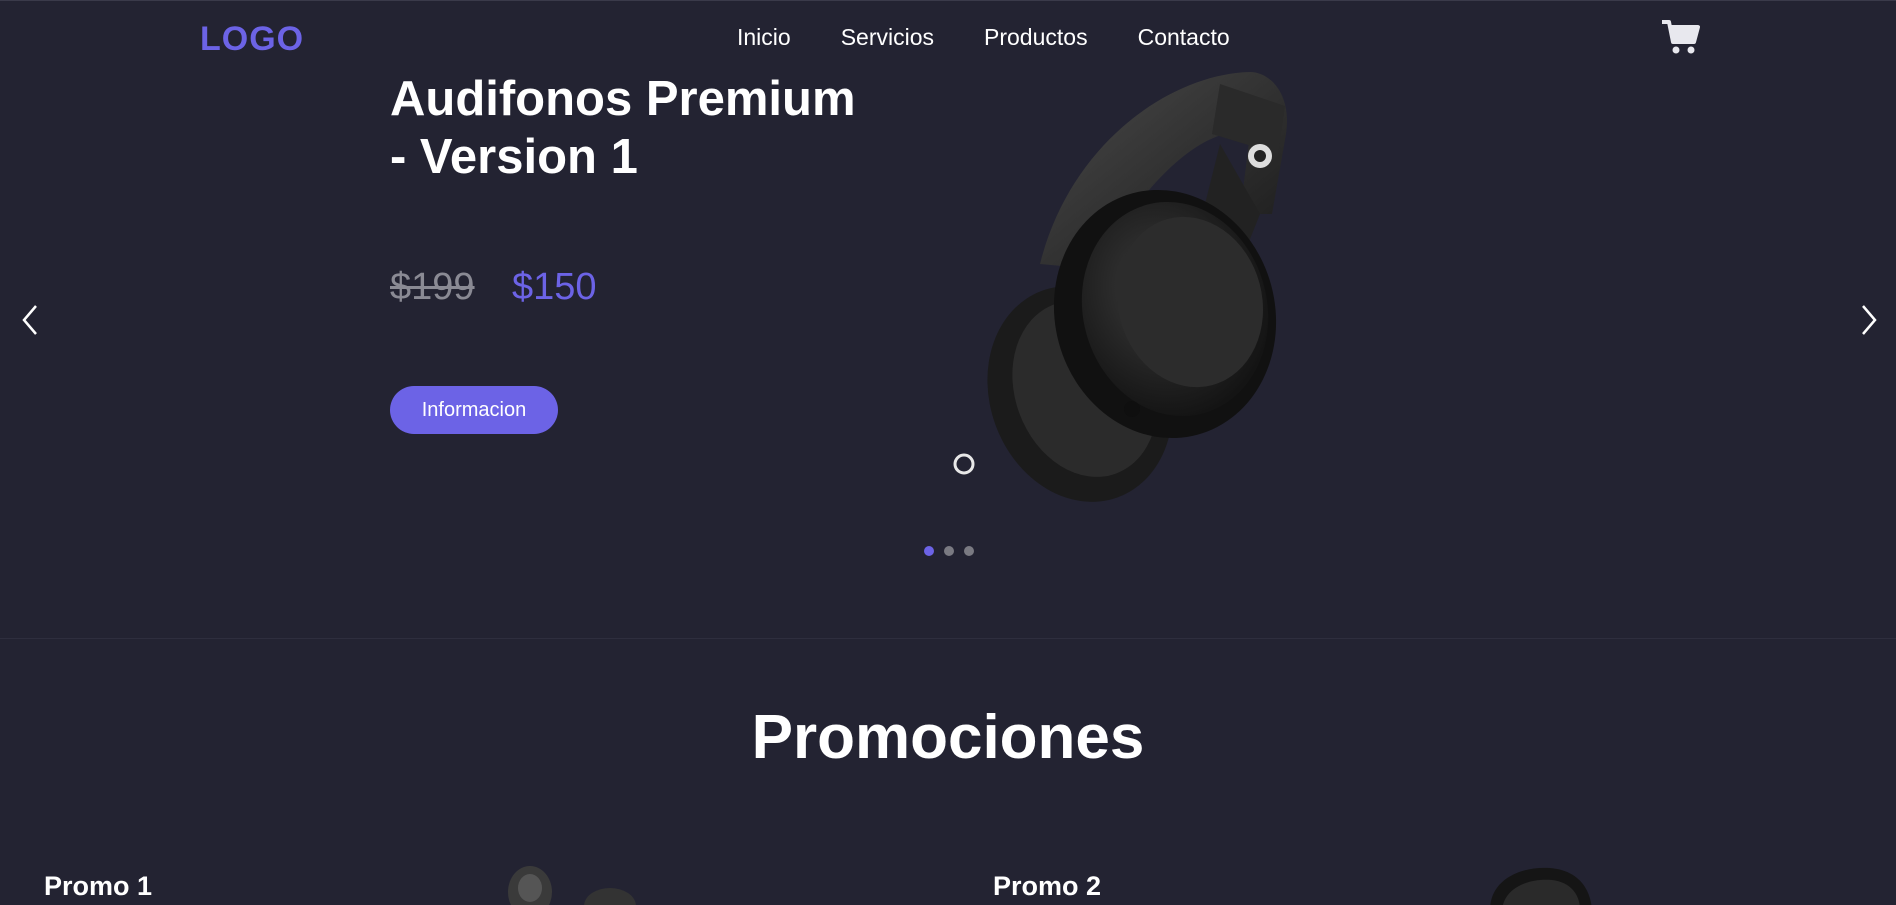  I want to click on promo-1-title: Promo 1, so click(98, 886).